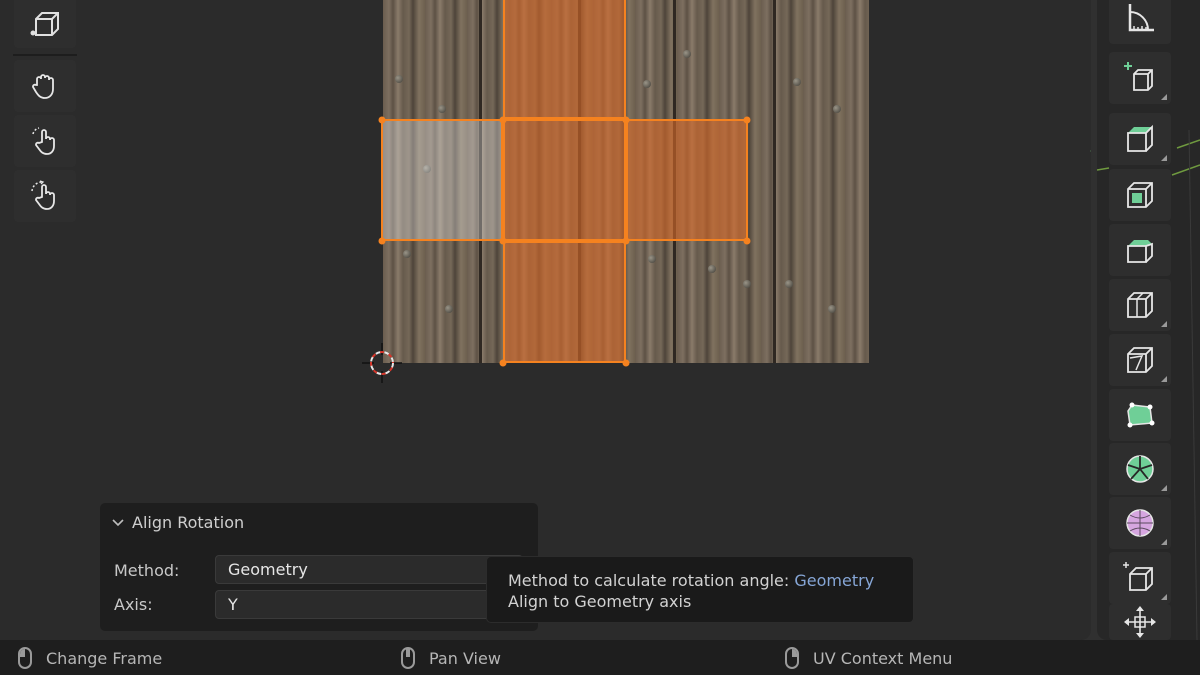 The height and width of the screenshot is (675, 1200). I want to click on status-uv-context-menu: UV Context Menu, so click(868, 658).